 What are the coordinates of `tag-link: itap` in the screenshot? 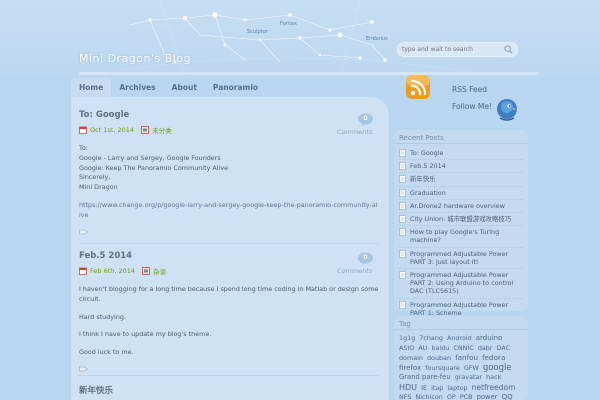 It's located at (437, 388).